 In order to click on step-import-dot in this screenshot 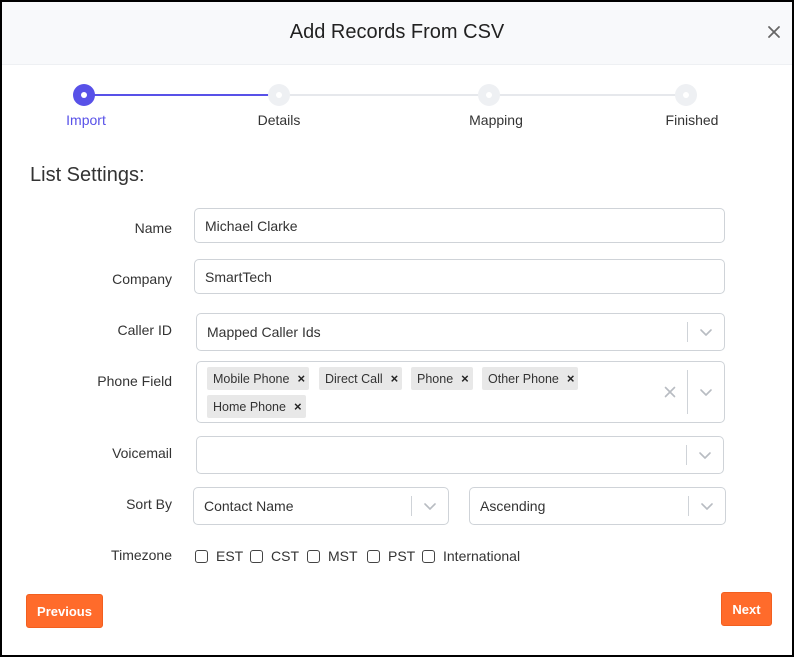, I will do `click(84, 95)`.